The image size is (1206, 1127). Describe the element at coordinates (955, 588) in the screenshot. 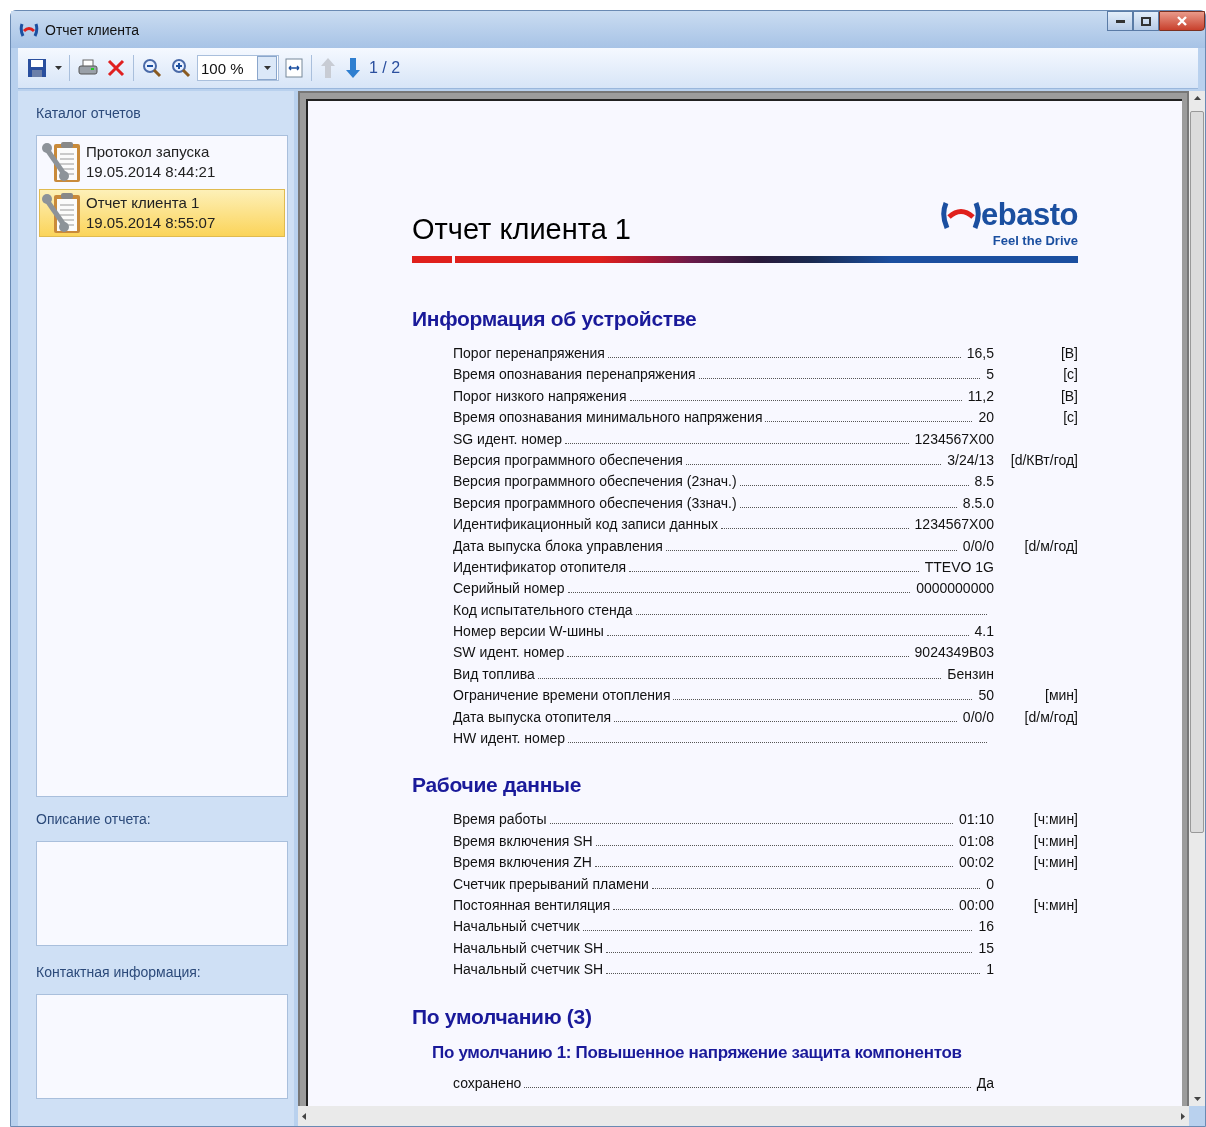

I see `field-value: 0000000000` at that location.